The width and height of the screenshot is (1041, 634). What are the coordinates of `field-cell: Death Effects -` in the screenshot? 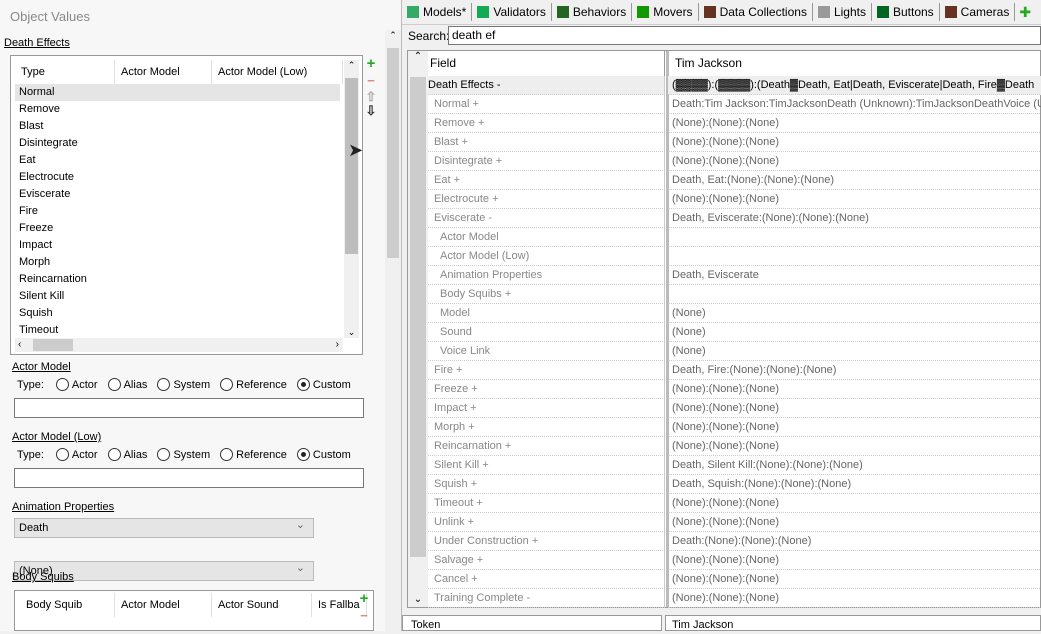 It's located at (546, 85).